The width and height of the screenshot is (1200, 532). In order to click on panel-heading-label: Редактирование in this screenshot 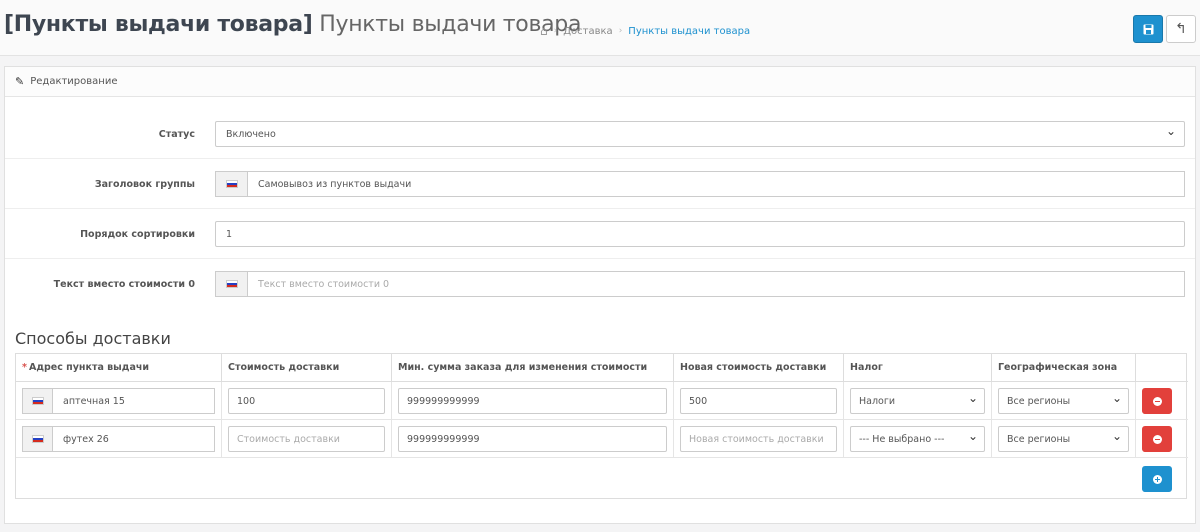, I will do `click(74, 81)`.